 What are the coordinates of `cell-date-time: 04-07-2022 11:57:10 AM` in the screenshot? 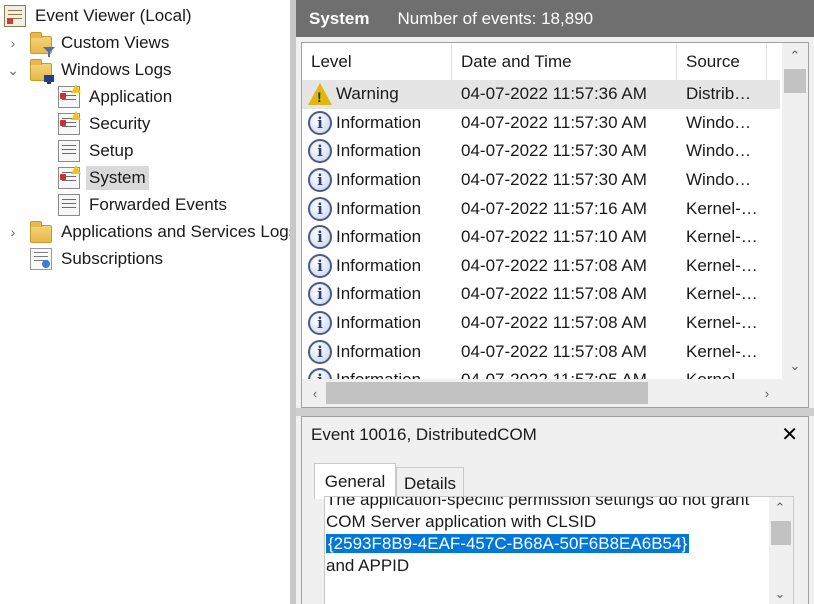 It's located at (554, 237).